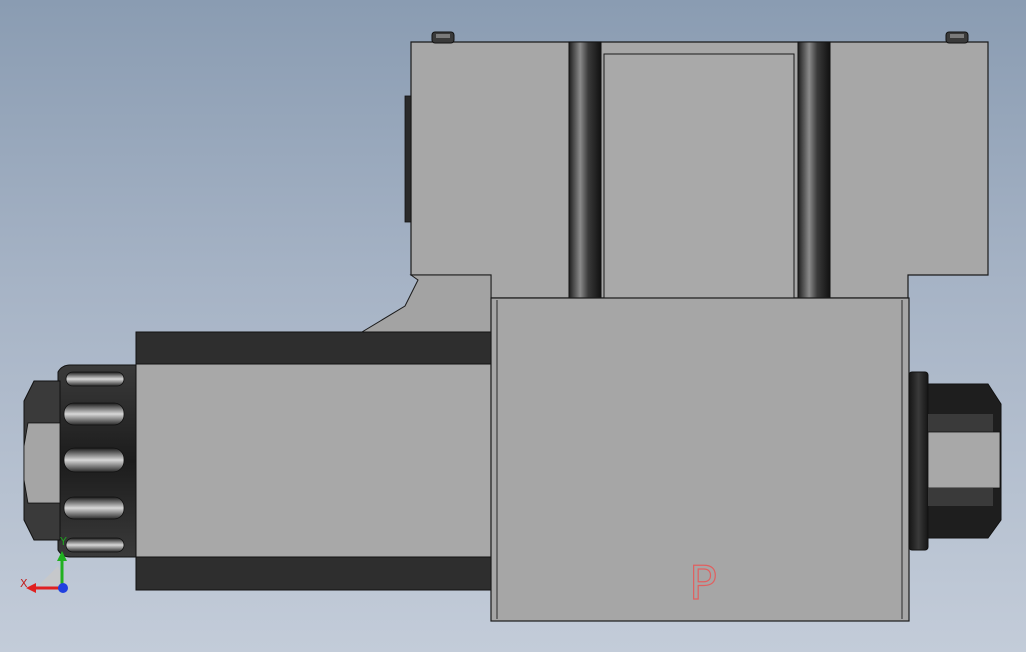 The image size is (1026, 652). What do you see at coordinates (426, 303) in the screenshot?
I see `support-gusset` at bounding box center [426, 303].